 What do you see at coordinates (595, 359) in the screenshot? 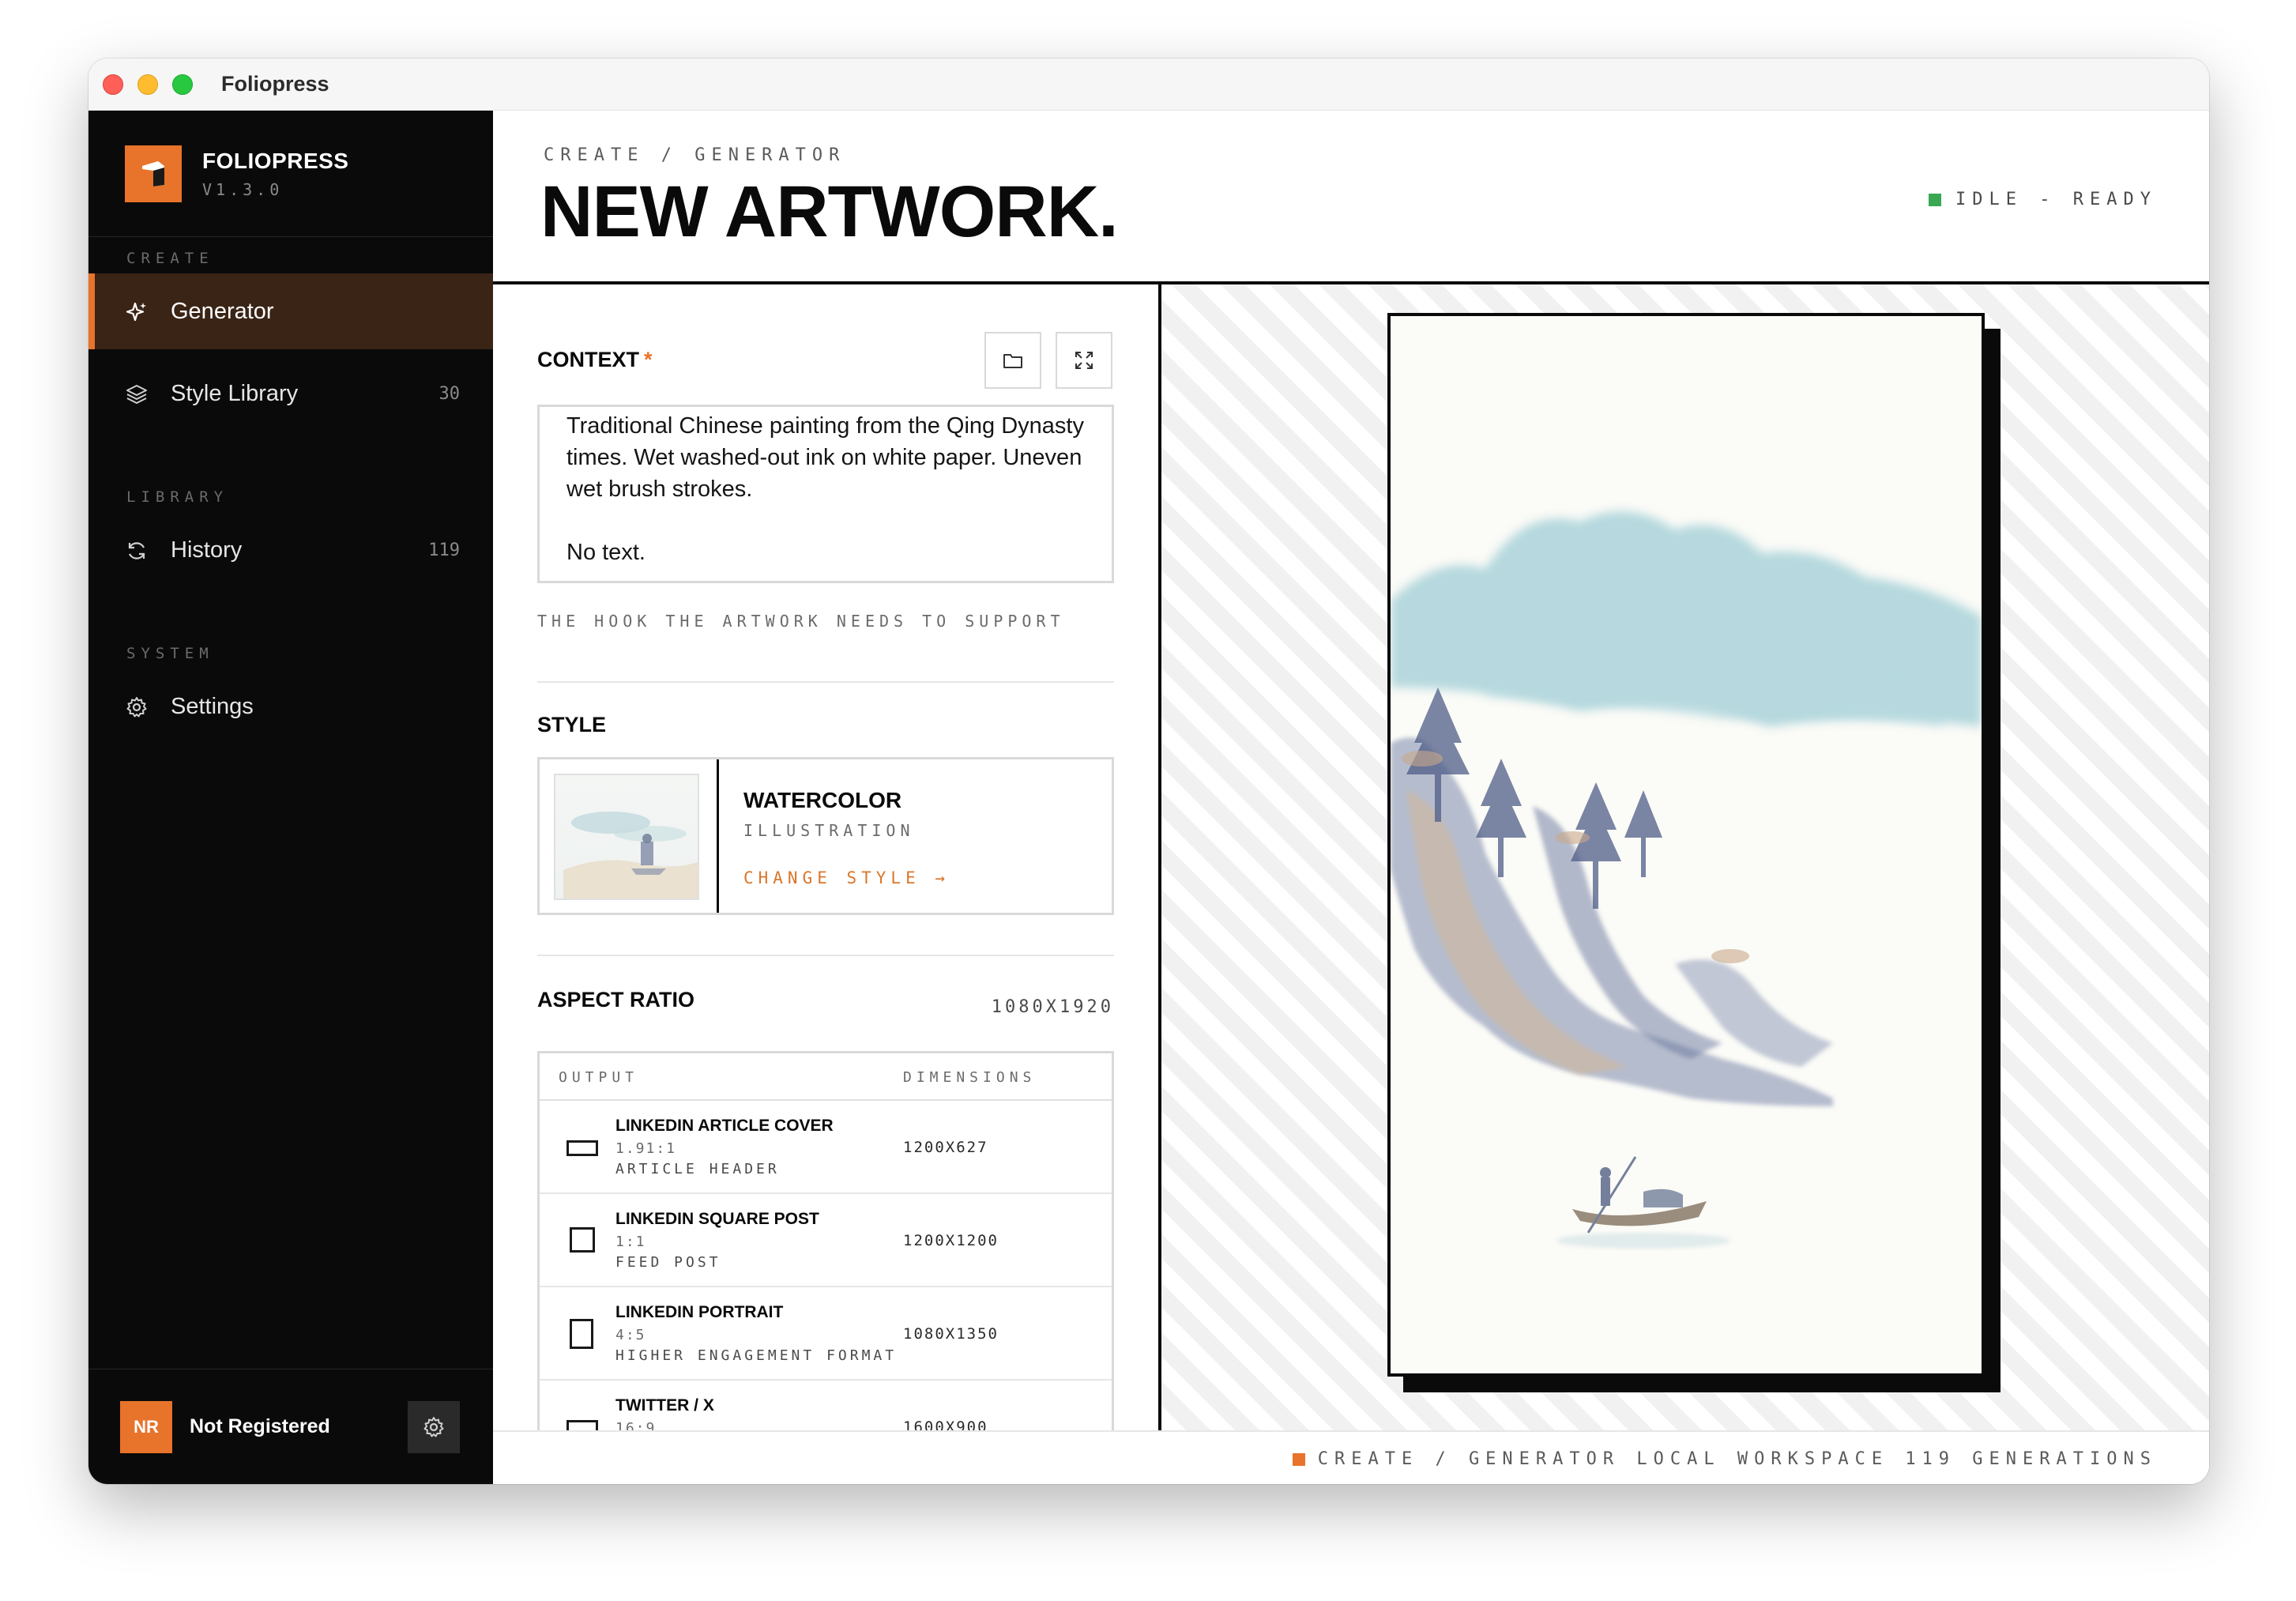
I see `context-label: CONTEXT *` at bounding box center [595, 359].